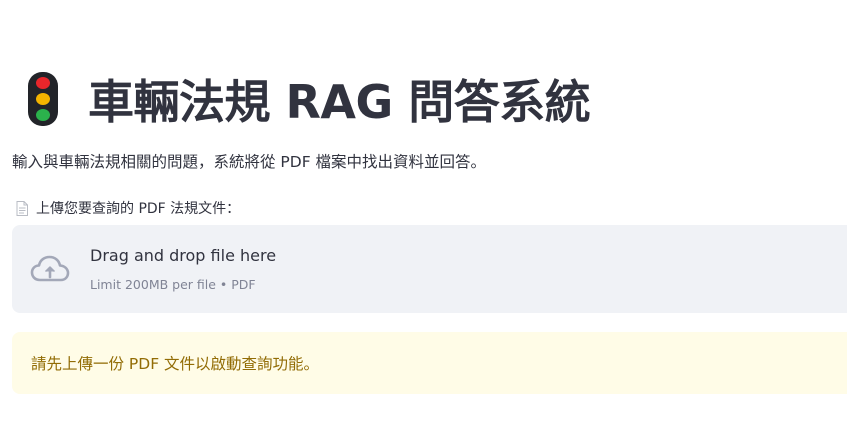 The width and height of the screenshot is (847, 437). Describe the element at coordinates (43, 83) in the screenshot. I see `red-lamp` at that location.